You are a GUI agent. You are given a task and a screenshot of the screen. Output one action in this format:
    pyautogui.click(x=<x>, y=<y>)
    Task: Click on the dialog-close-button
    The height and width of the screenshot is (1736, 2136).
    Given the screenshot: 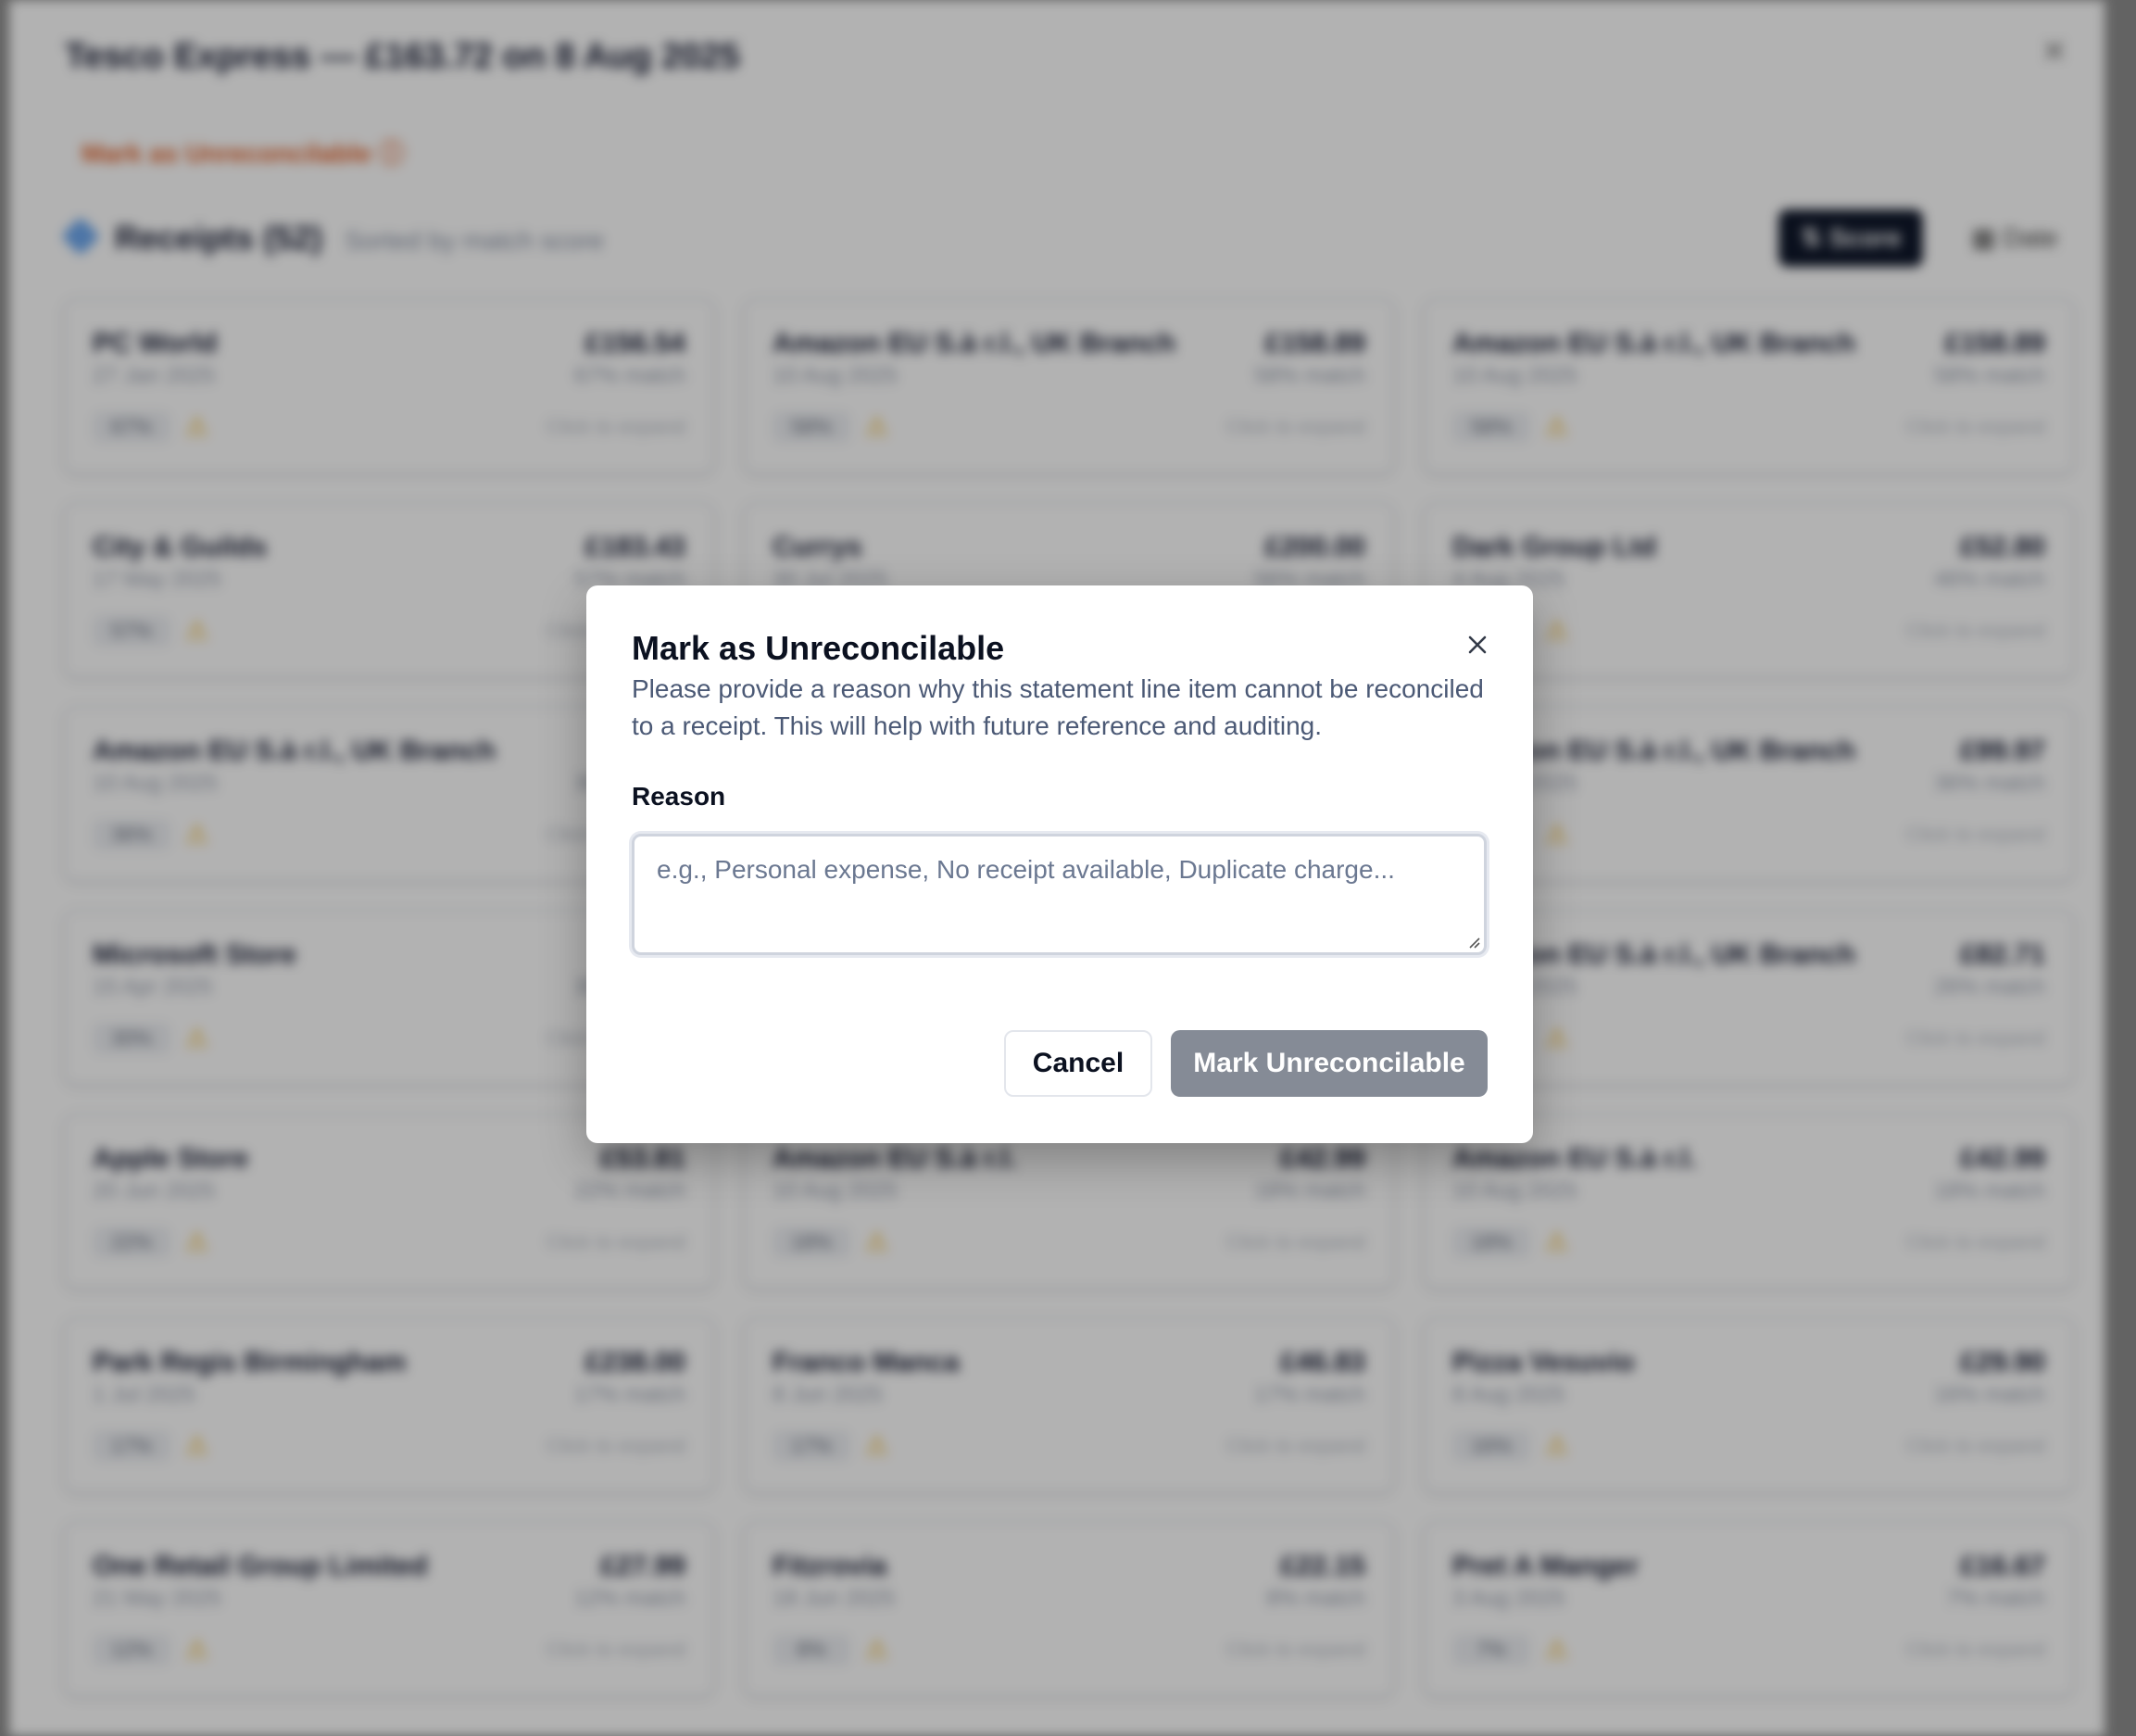 What is the action you would take?
    pyautogui.click(x=1477, y=644)
    